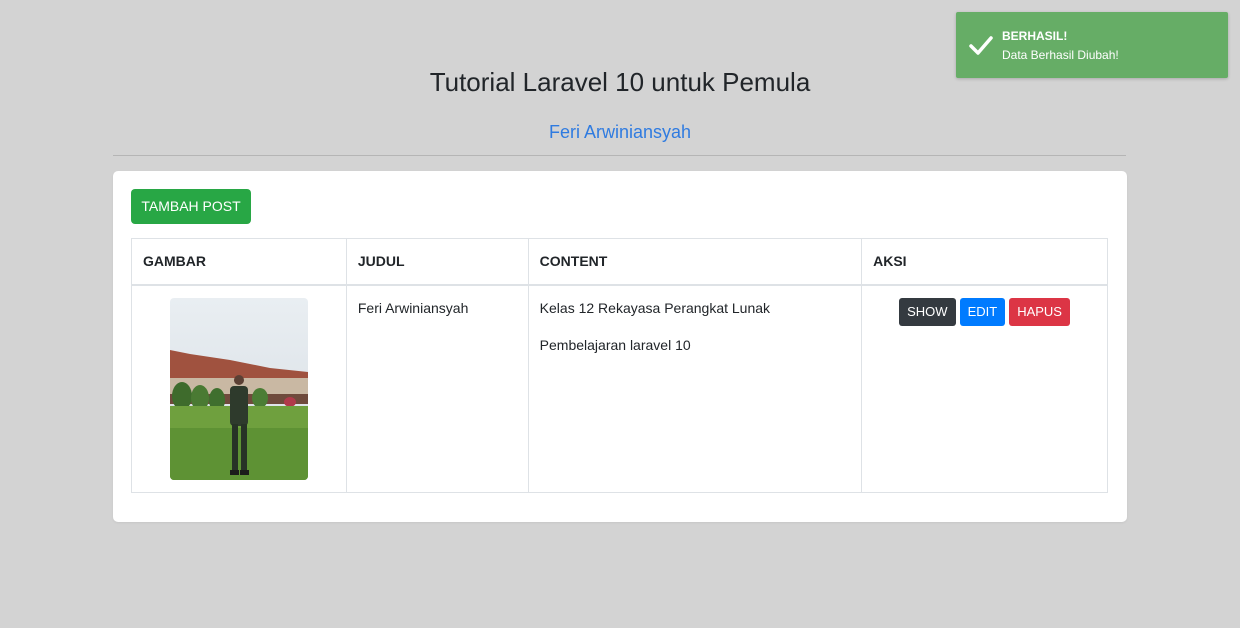 Image resolution: width=1240 pixels, height=628 pixels. I want to click on post-thumbnail-image, so click(238, 388).